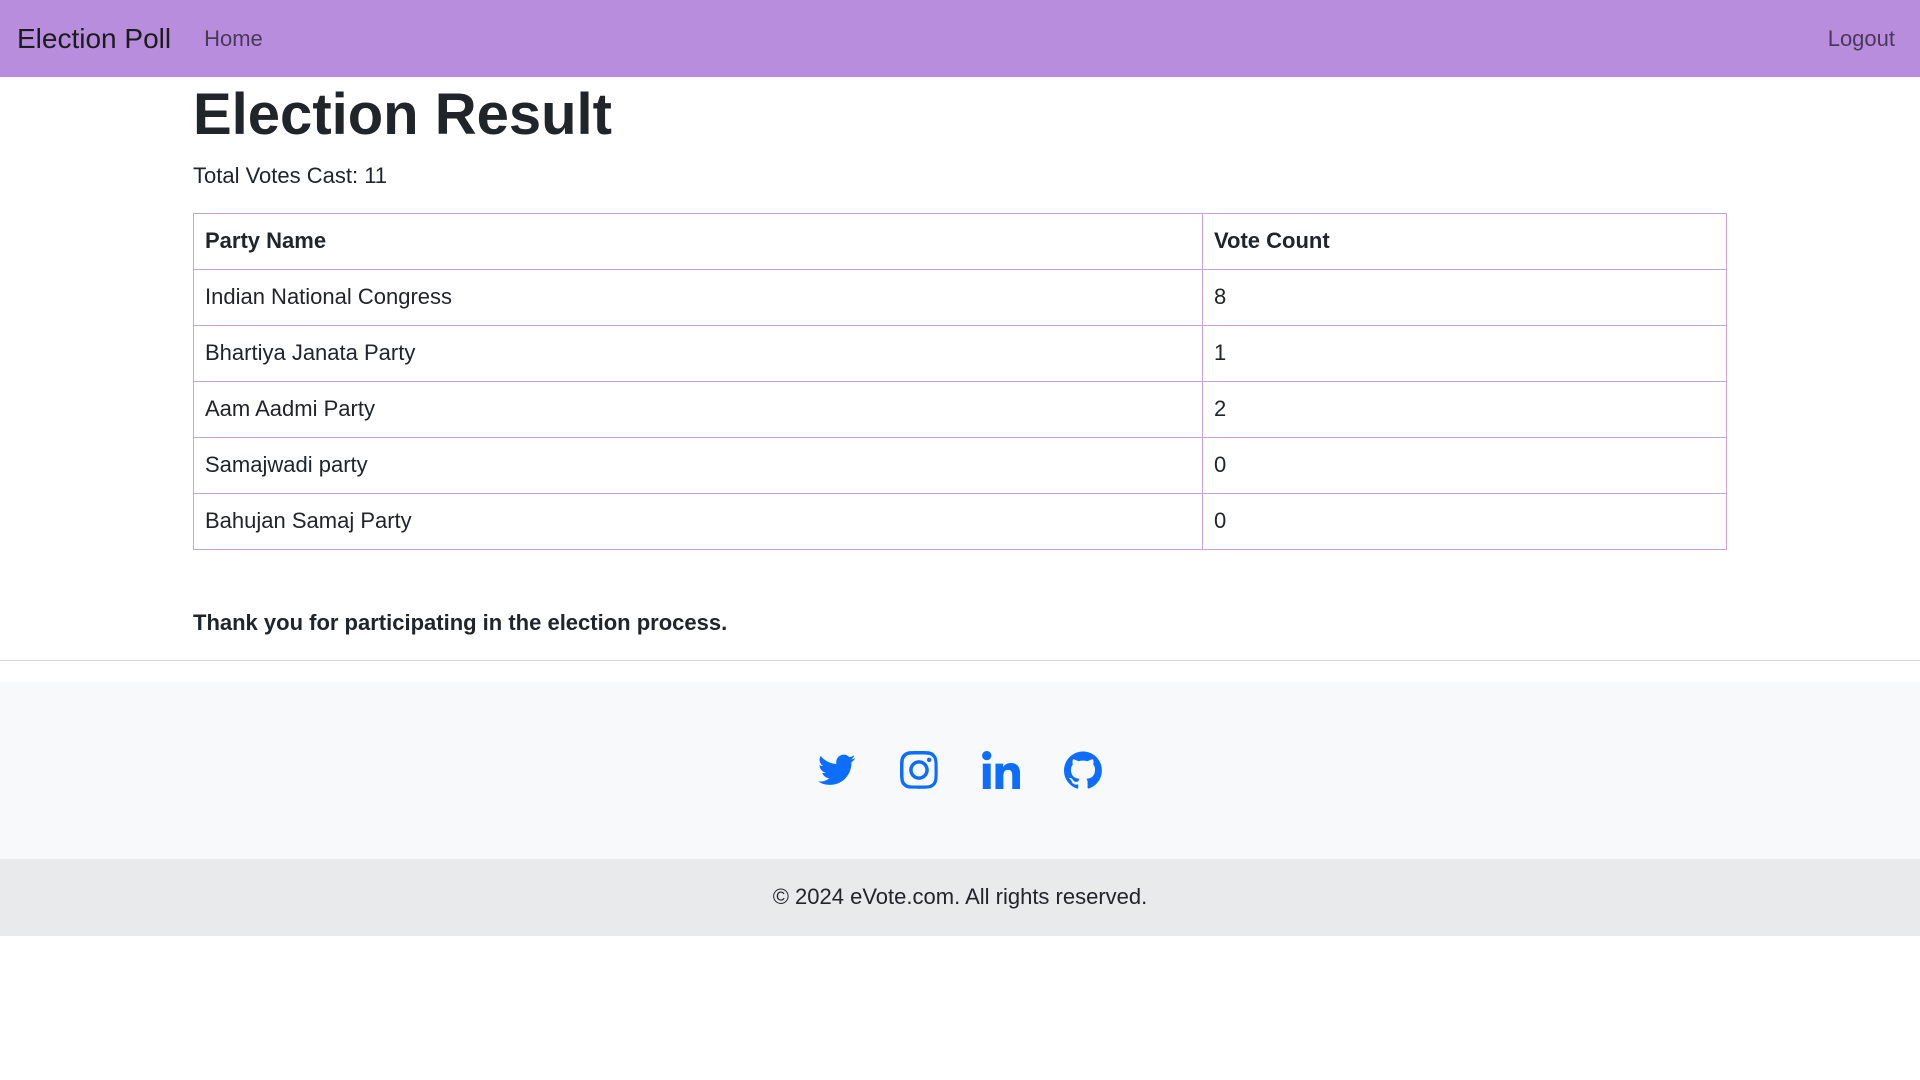  I want to click on twitter-link, so click(837, 770).